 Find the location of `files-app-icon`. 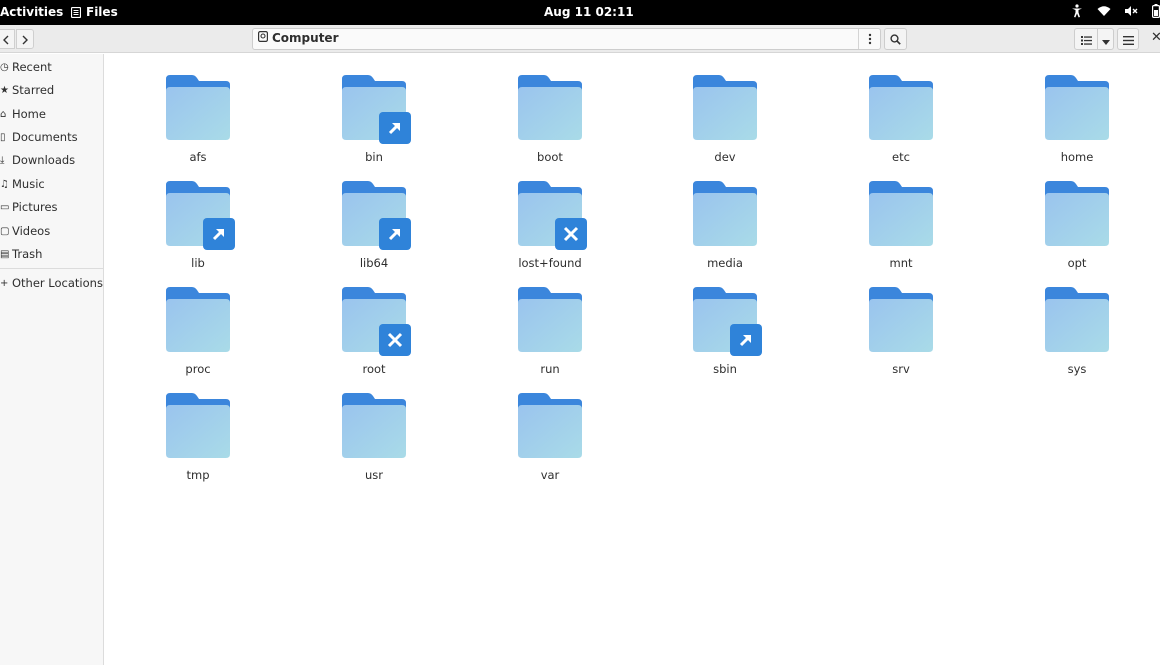

files-app-icon is located at coordinates (76, 12).